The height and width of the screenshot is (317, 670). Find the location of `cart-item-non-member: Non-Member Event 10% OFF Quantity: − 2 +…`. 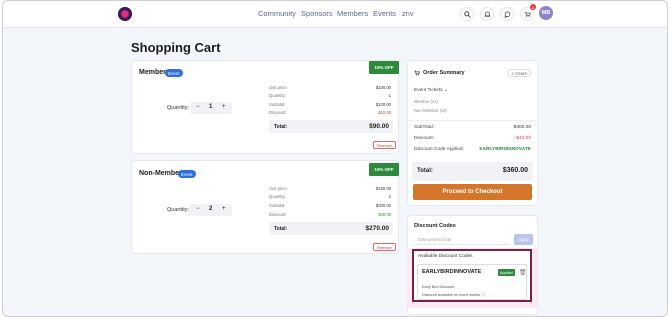

cart-item-non-member: Non-Member Event 10% OFF Quantity: − 2 +… is located at coordinates (265, 207).